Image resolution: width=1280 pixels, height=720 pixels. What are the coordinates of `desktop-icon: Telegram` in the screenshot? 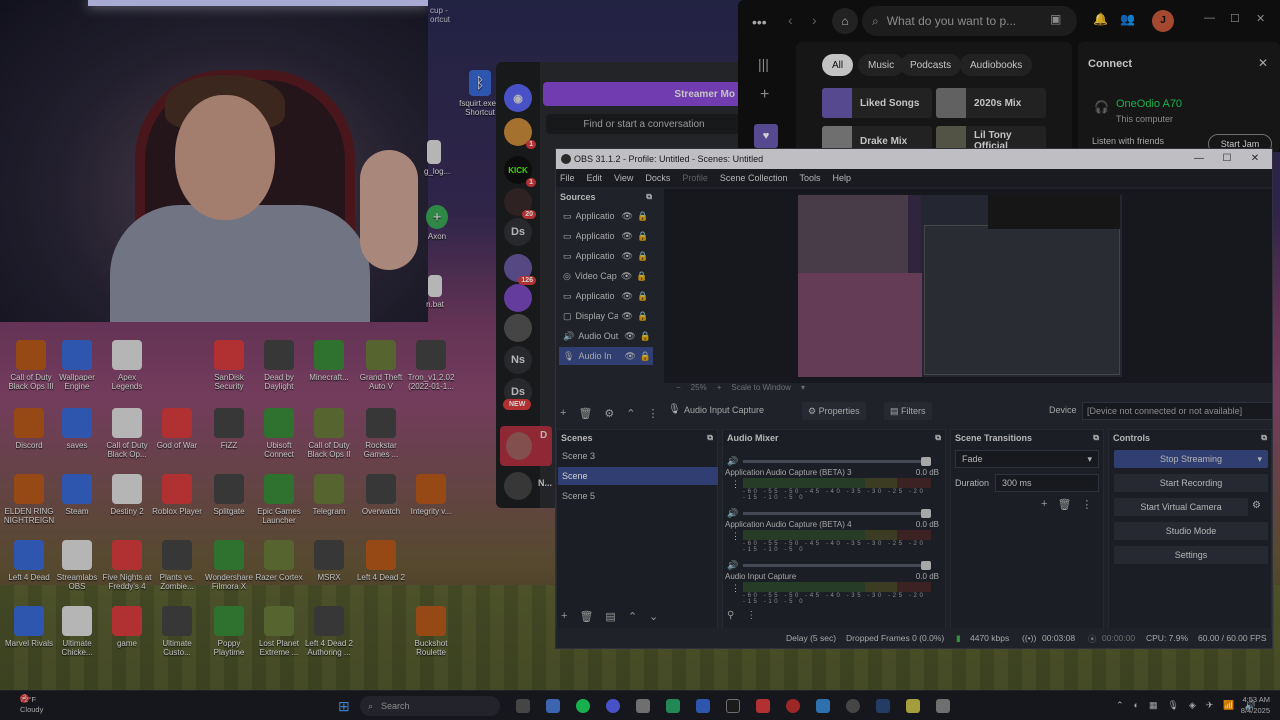 It's located at (329, 495).